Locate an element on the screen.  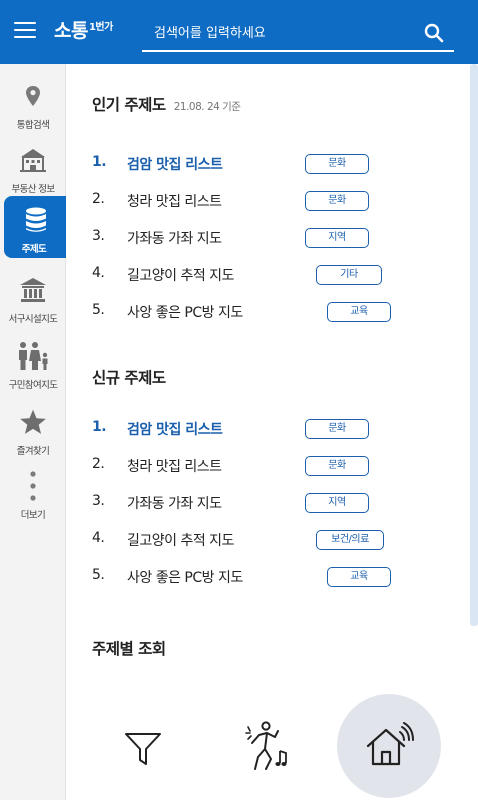
dancer-music-icon is located at coordinates (266, 745).